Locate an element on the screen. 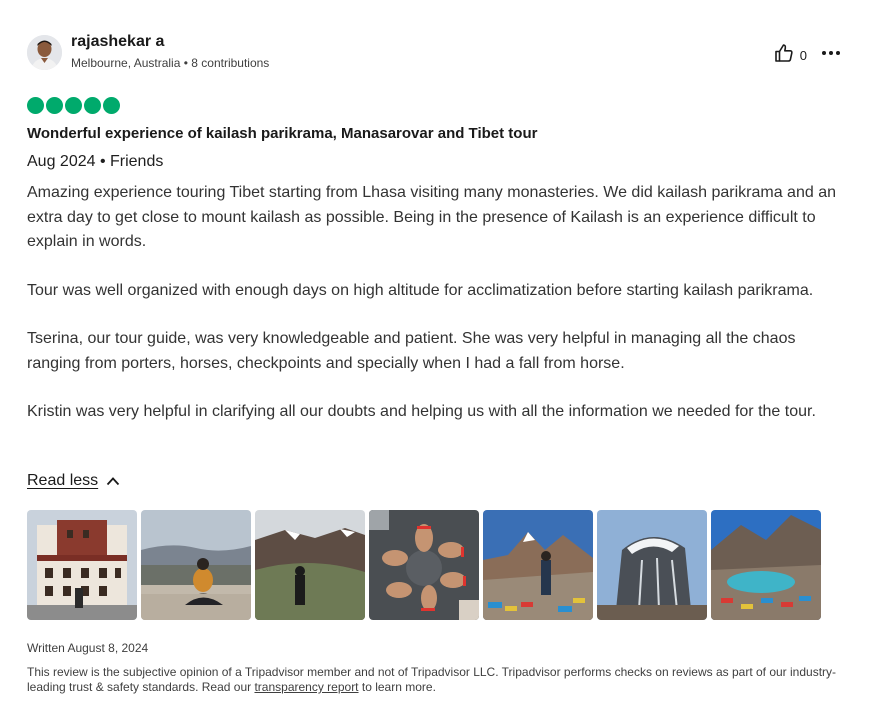 The width and height of the screenshot is (894, 726). review-photo-lake is located at coordinates (766, 565).